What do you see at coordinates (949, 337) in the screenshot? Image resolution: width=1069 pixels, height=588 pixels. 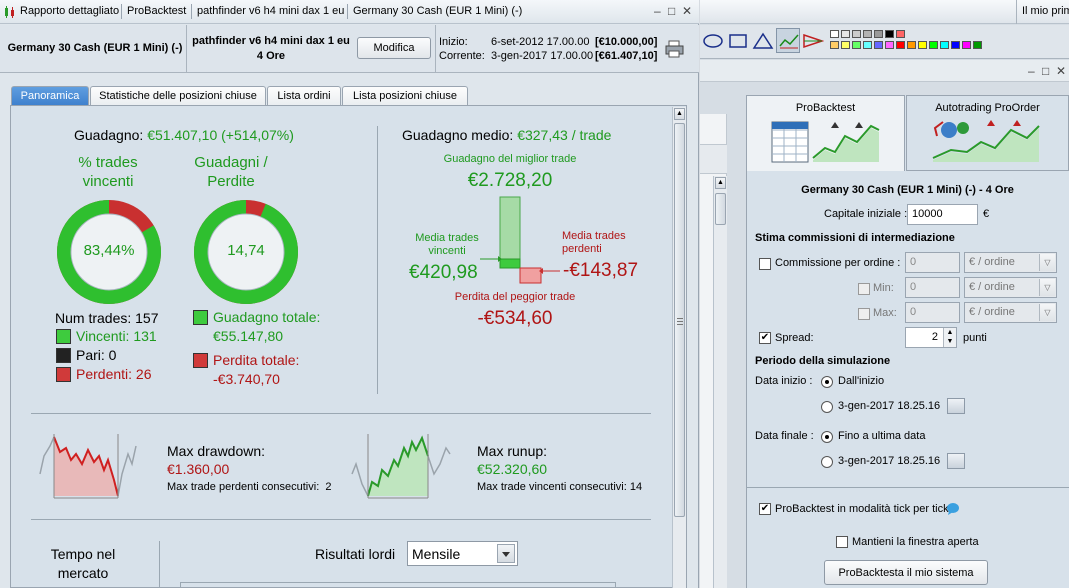 I see `spread-stepper: ▲ ▼` at bounding box center [949, 337].